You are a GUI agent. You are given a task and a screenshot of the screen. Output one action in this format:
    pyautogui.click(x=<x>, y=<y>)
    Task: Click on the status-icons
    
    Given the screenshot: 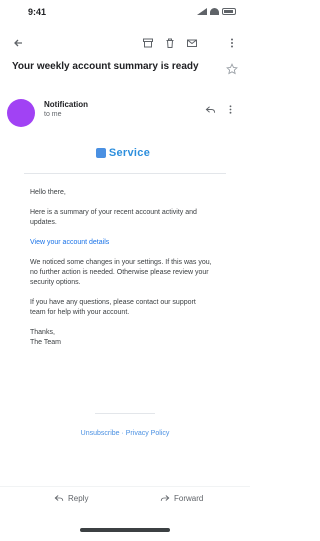 What is the action you would take?
    pyautogui.click(x=216, y=11)
    